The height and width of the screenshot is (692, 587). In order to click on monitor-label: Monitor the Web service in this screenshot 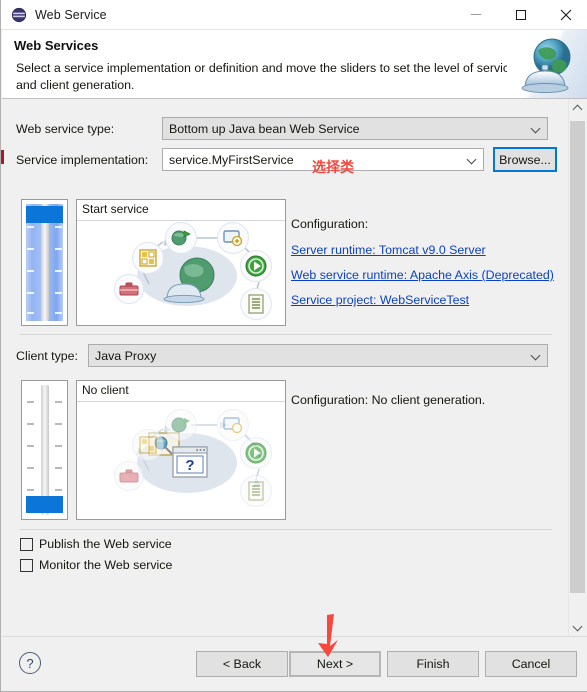, I will do `click(106, 565)`.